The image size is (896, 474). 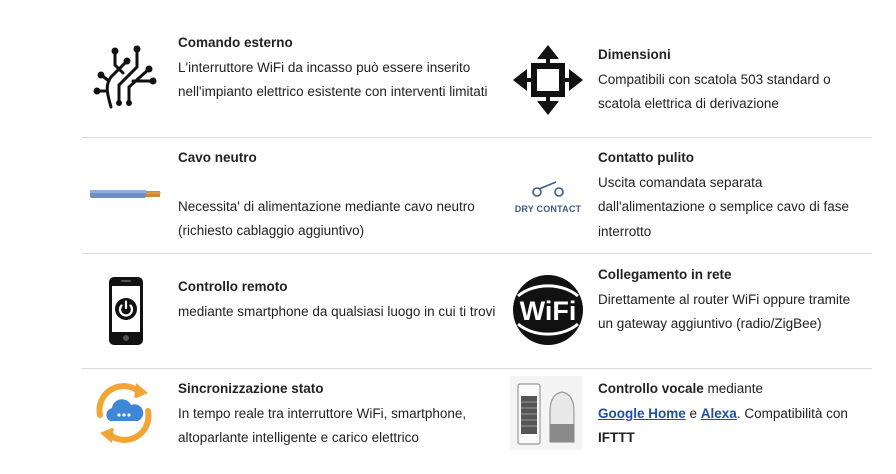 I want to click on wifi-logo-text: WiFi, so click(x=548, y=311).